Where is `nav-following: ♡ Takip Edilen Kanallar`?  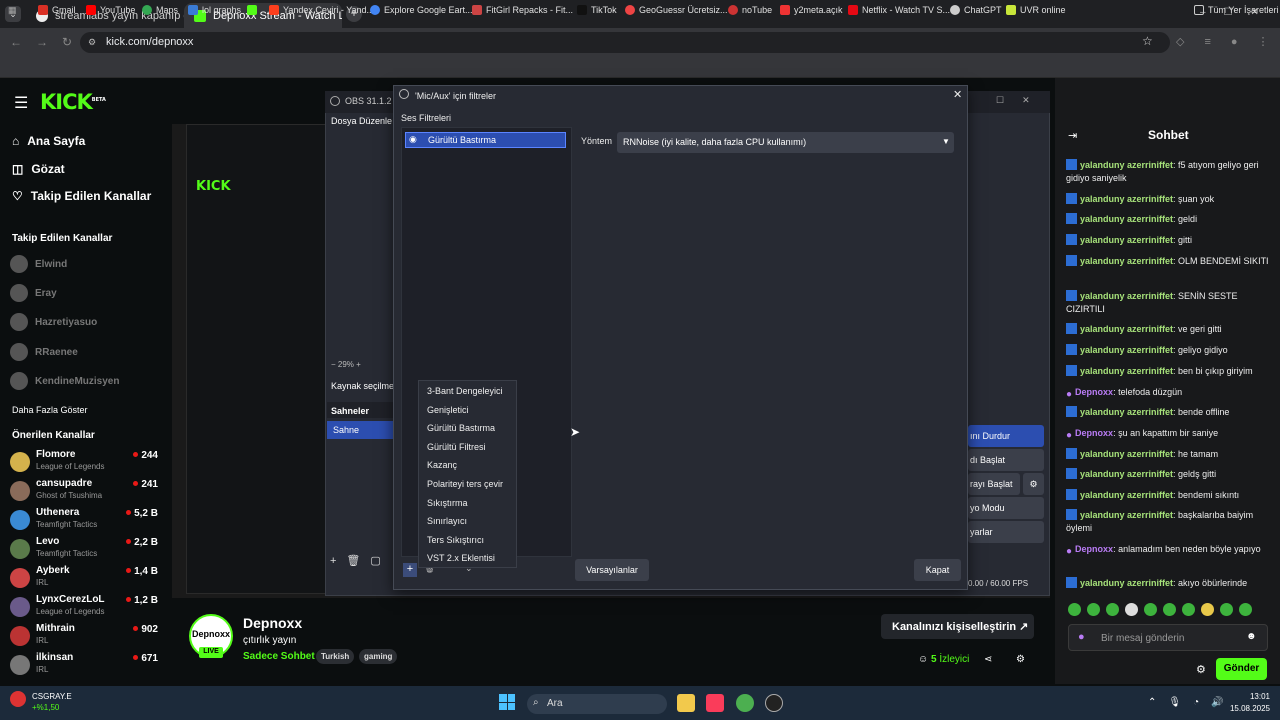
nav-following: ♡ Takip Edilen Kanallar is located at coordinates (81, 196).